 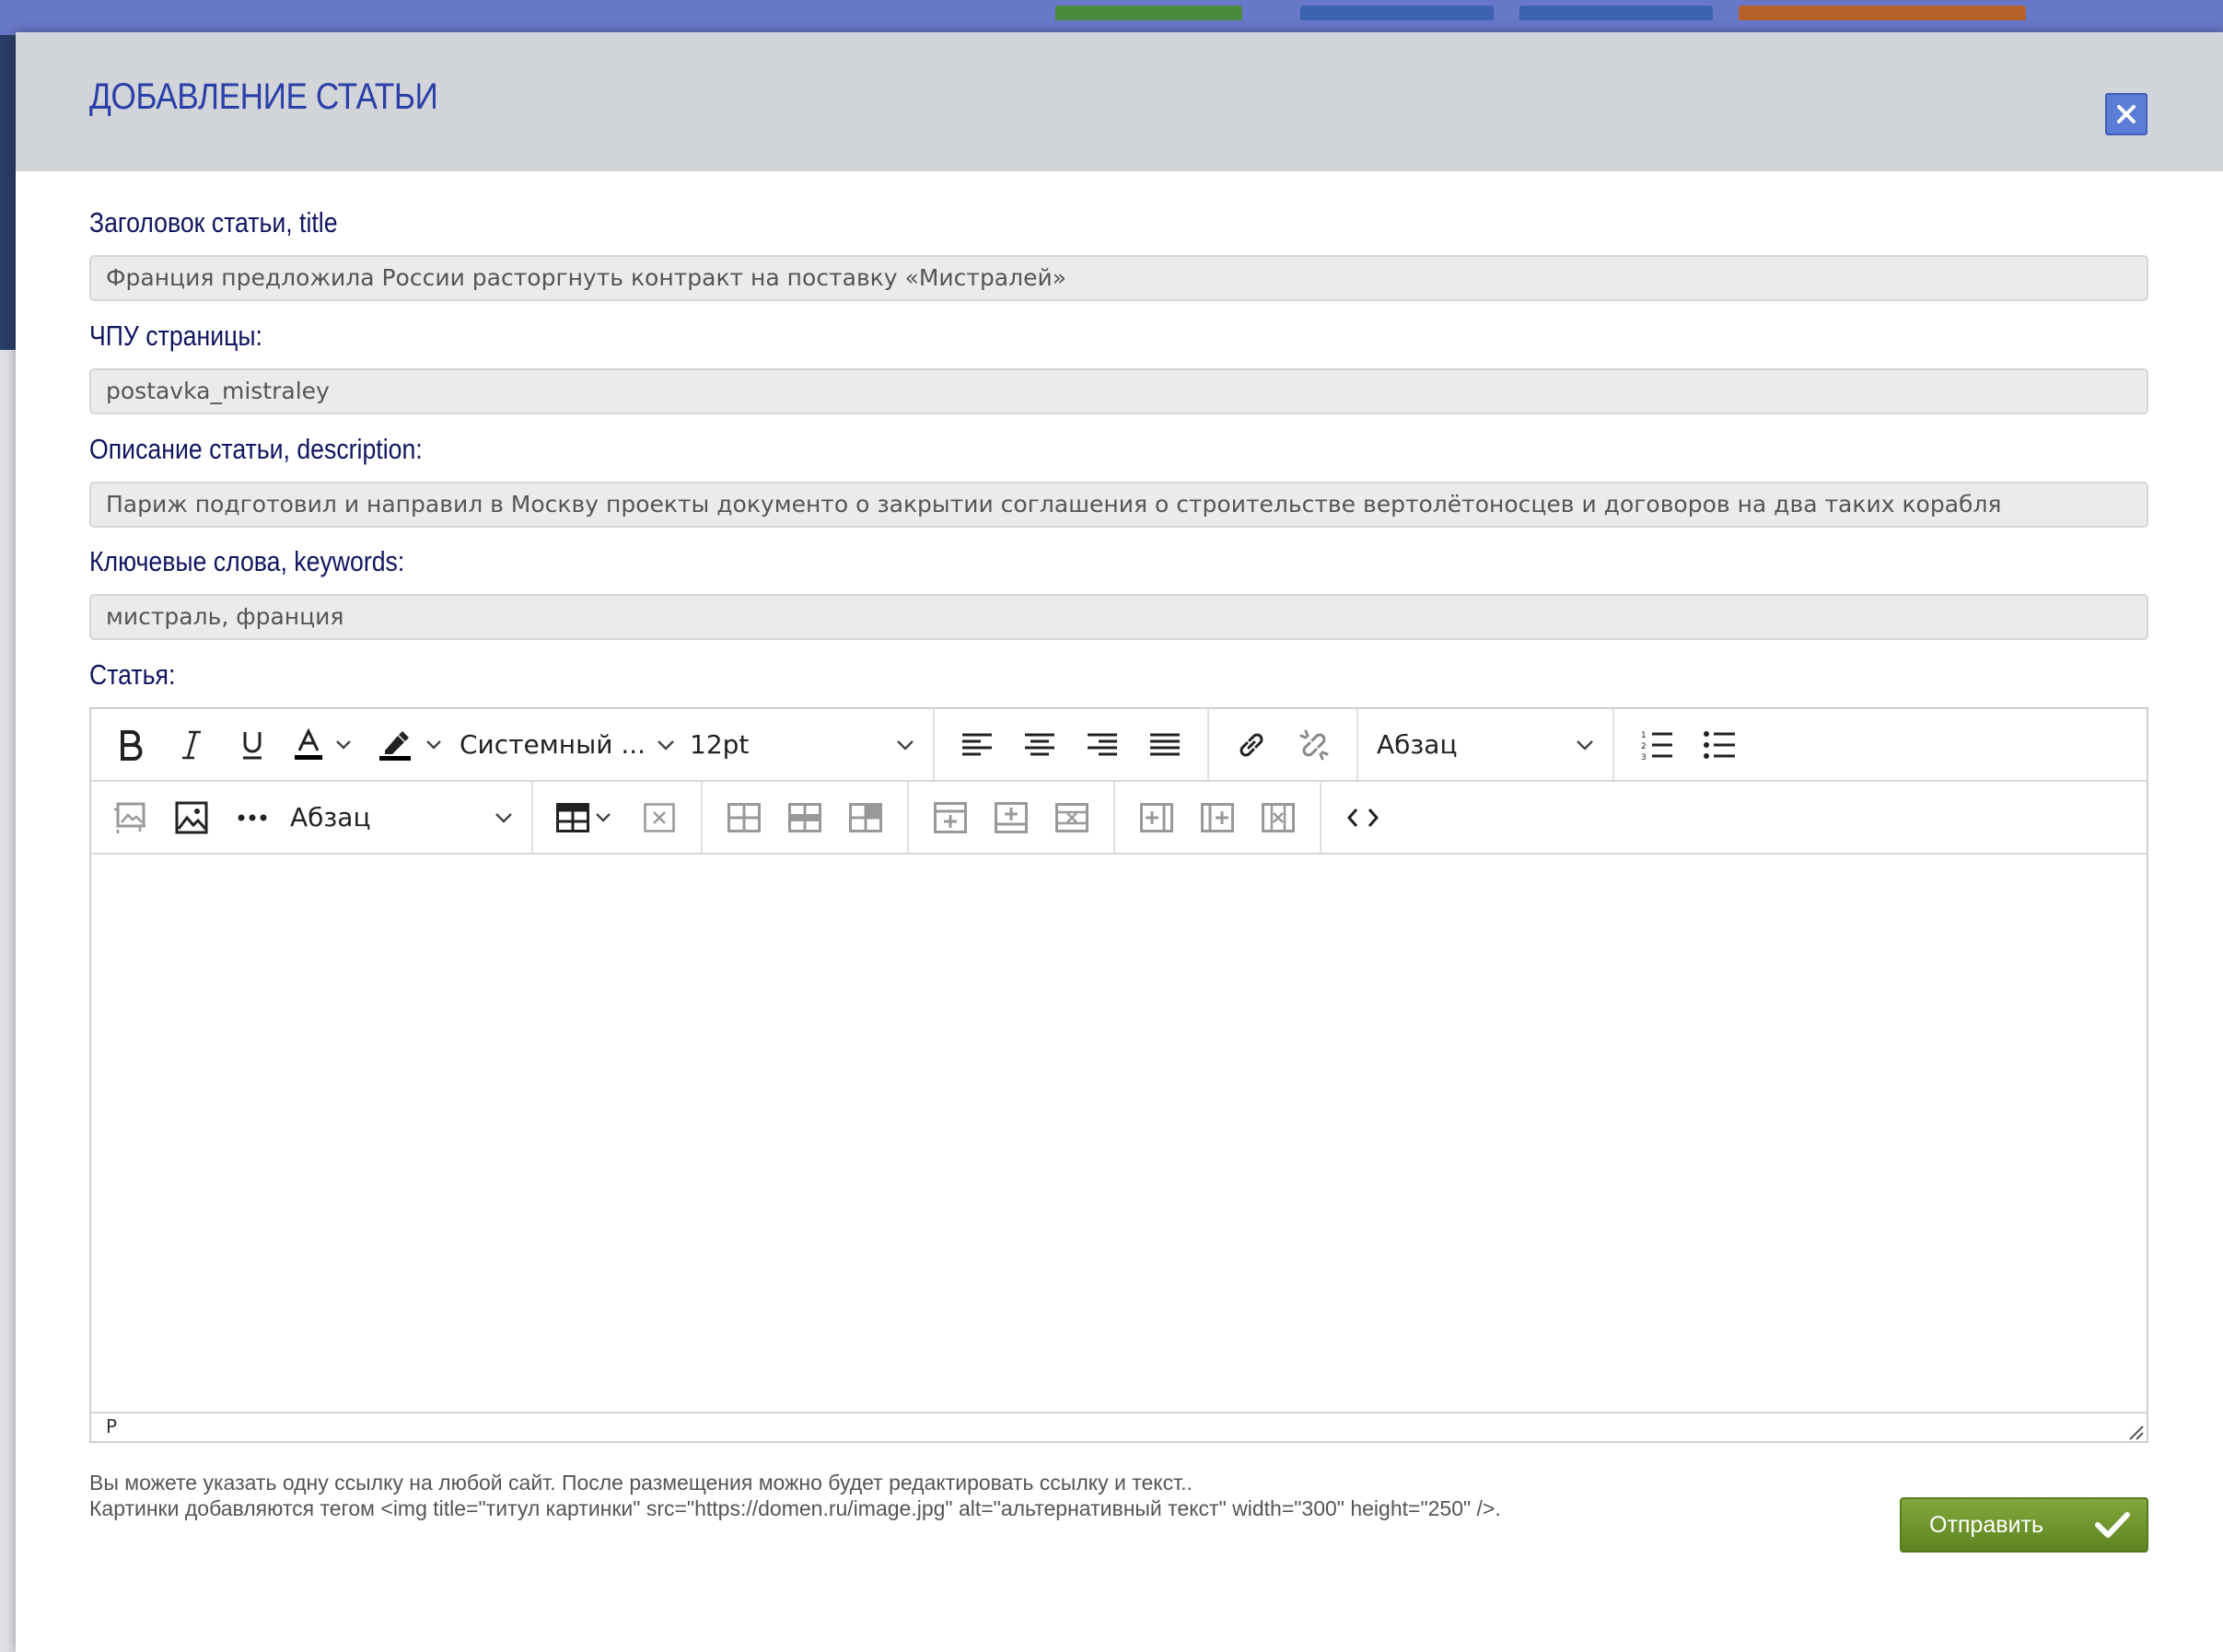 What do you see at coordinates (586, 817) in the screenshot?
I see `table-button` at bounding box center [586, 817].